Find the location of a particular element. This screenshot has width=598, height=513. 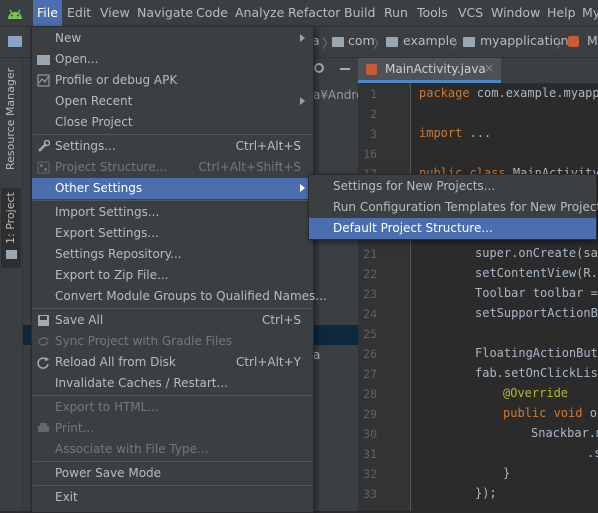

line-number: 23 is located at coordinates (370, 294).